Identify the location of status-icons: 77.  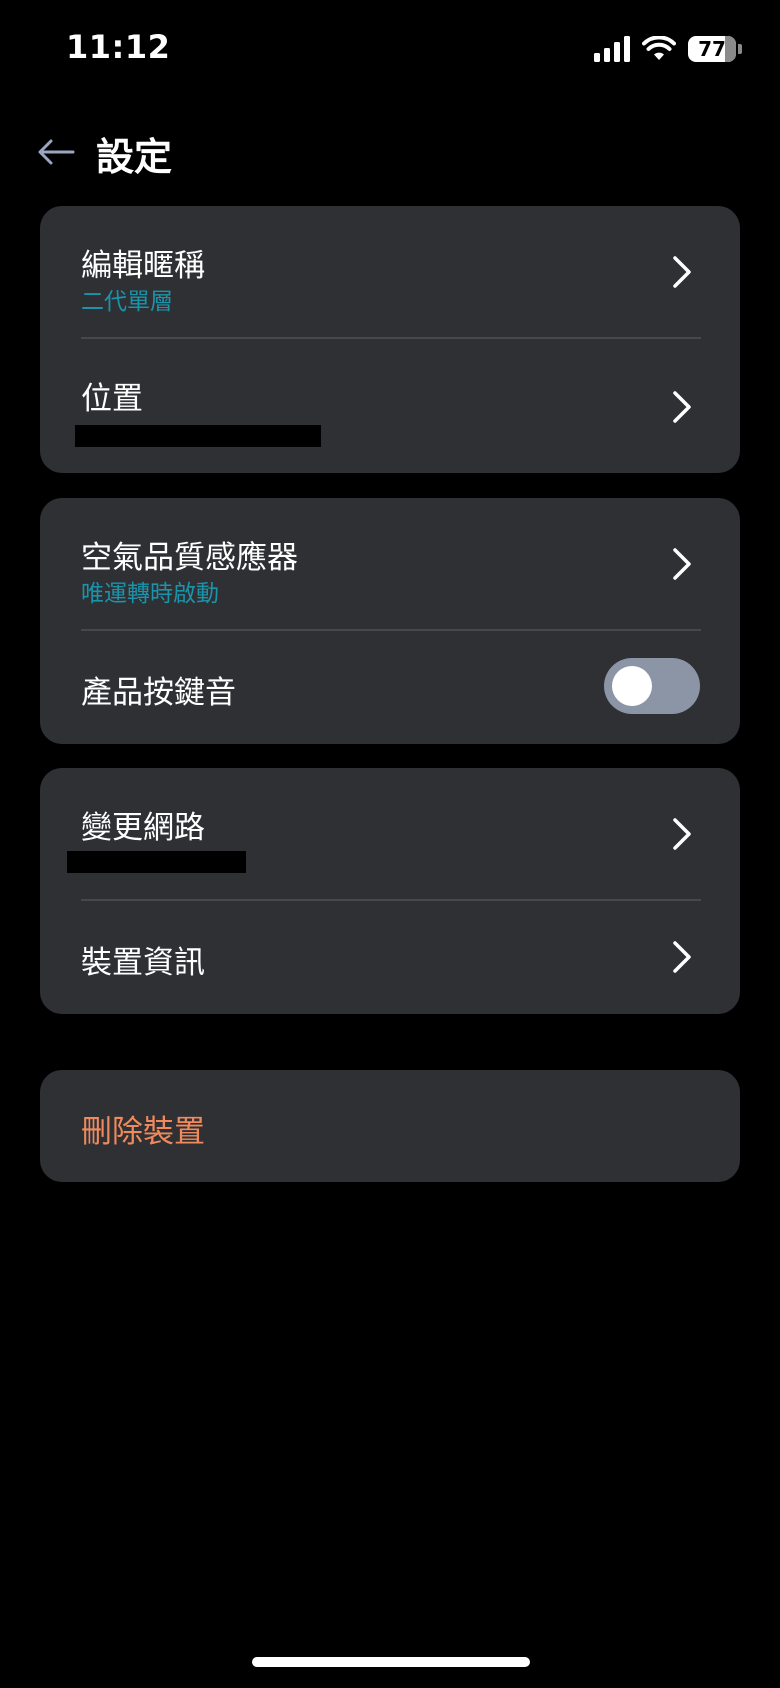
(668, 49).